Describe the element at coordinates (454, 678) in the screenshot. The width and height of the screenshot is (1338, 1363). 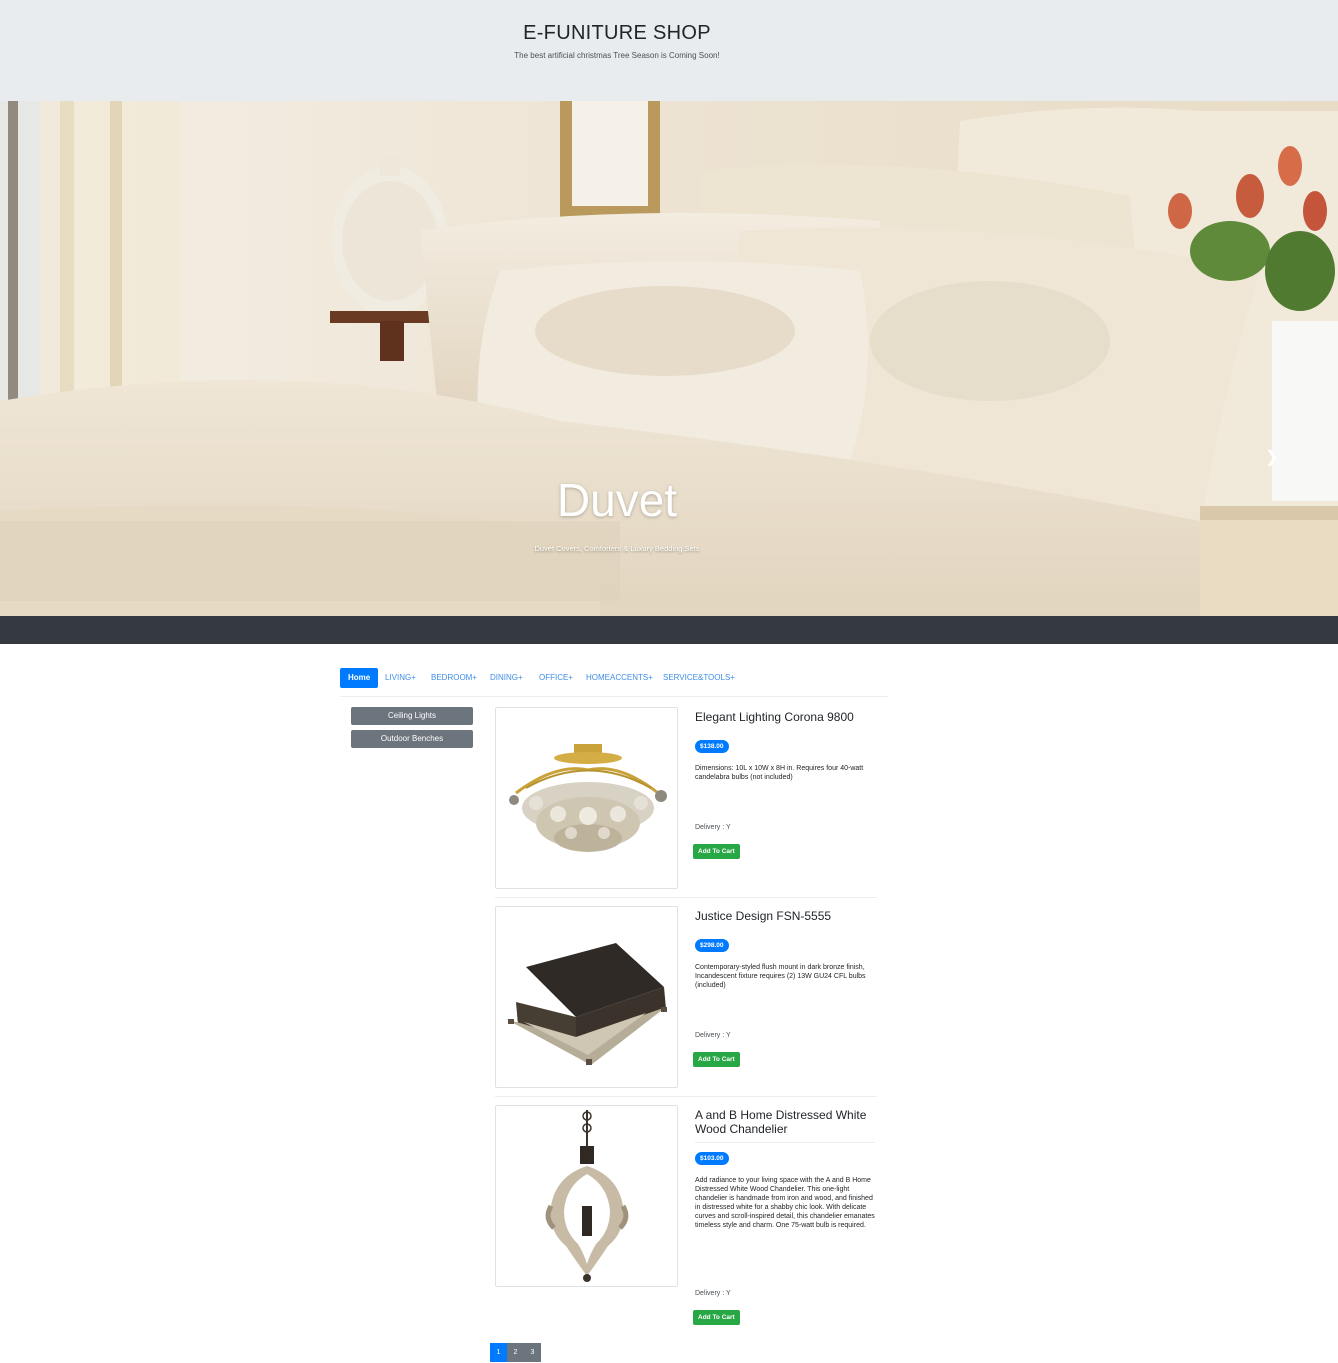
I see `tab-bedroom: BEDROOM+` at that location.